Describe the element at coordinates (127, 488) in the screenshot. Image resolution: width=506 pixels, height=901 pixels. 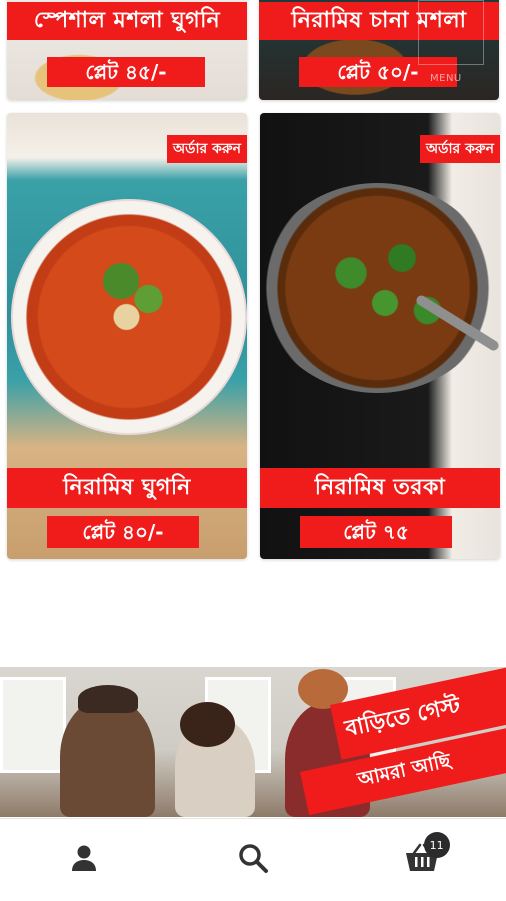
I see `product-title: নিরামিষ ঘুগনি` at that location.